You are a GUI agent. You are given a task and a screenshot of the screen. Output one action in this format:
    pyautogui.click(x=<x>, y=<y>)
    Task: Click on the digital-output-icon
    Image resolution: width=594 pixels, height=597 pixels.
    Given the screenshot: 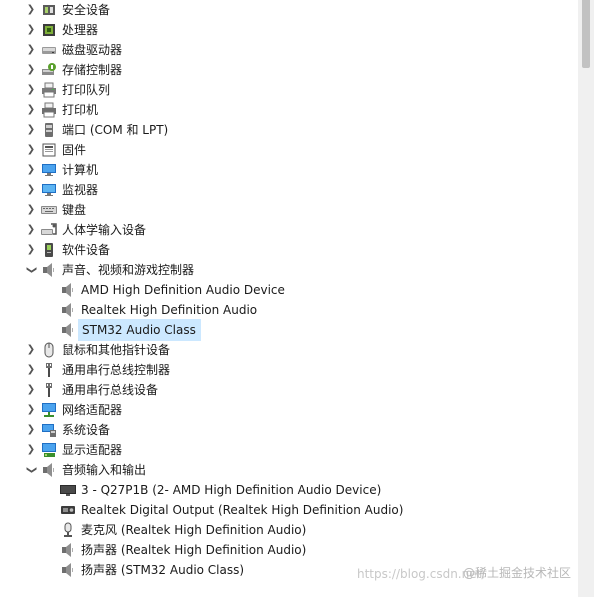 What is the action you would take?
    pyautogui.click(x=68, y=510)
    